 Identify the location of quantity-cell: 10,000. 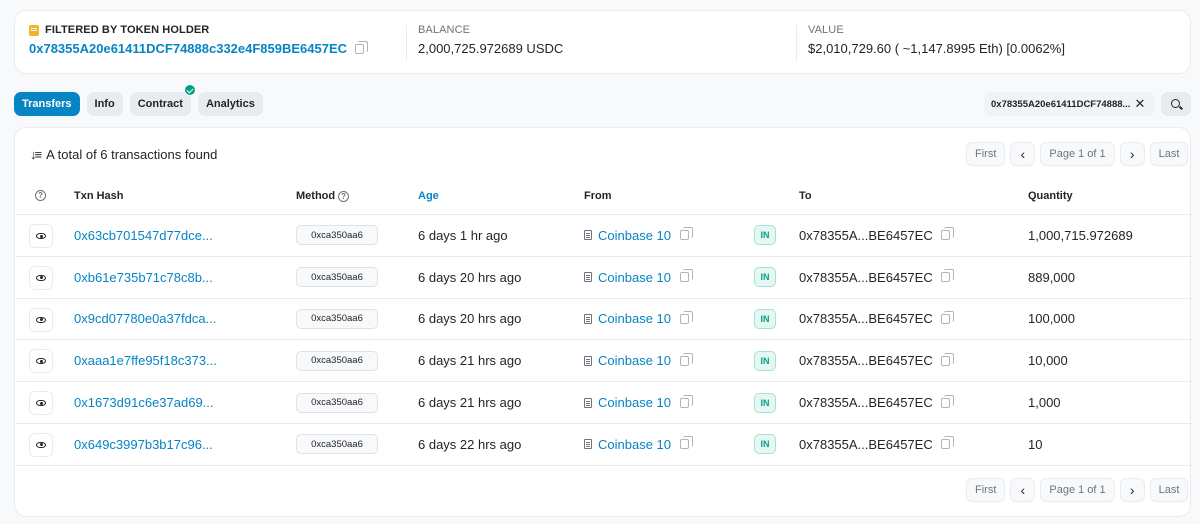
(1048, 361).